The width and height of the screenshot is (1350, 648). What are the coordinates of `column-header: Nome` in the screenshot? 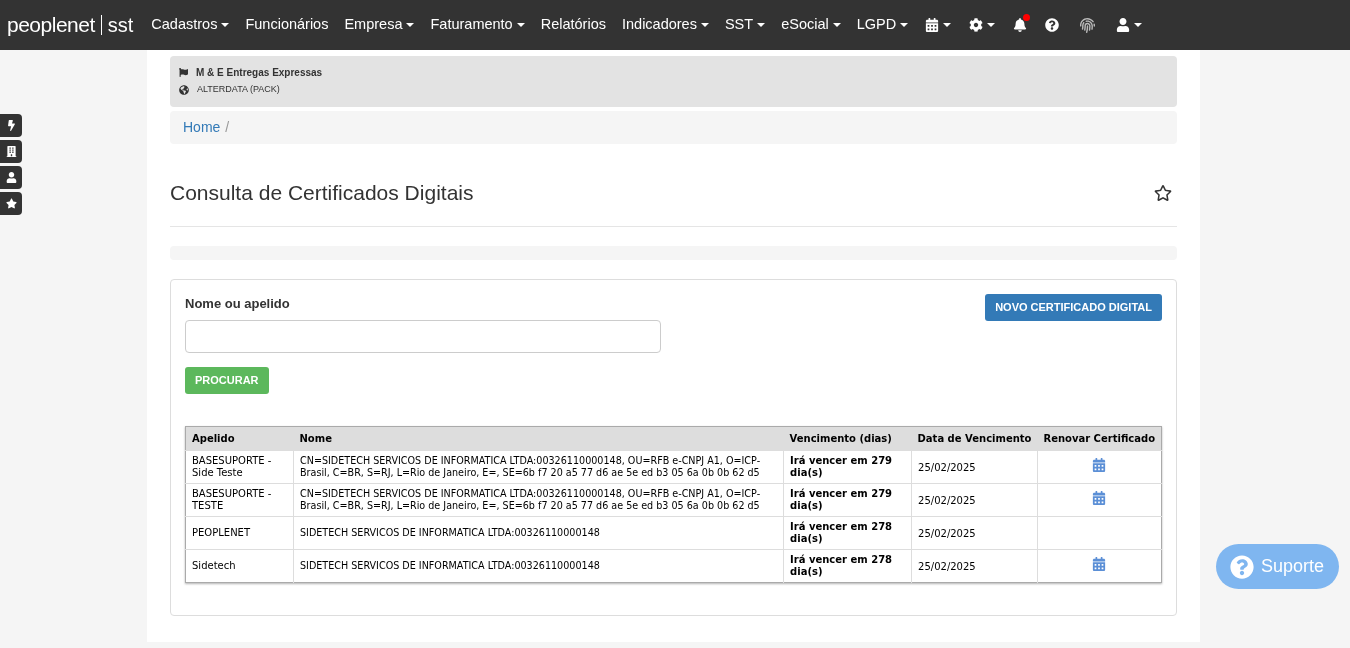 It's located at (538, 438).